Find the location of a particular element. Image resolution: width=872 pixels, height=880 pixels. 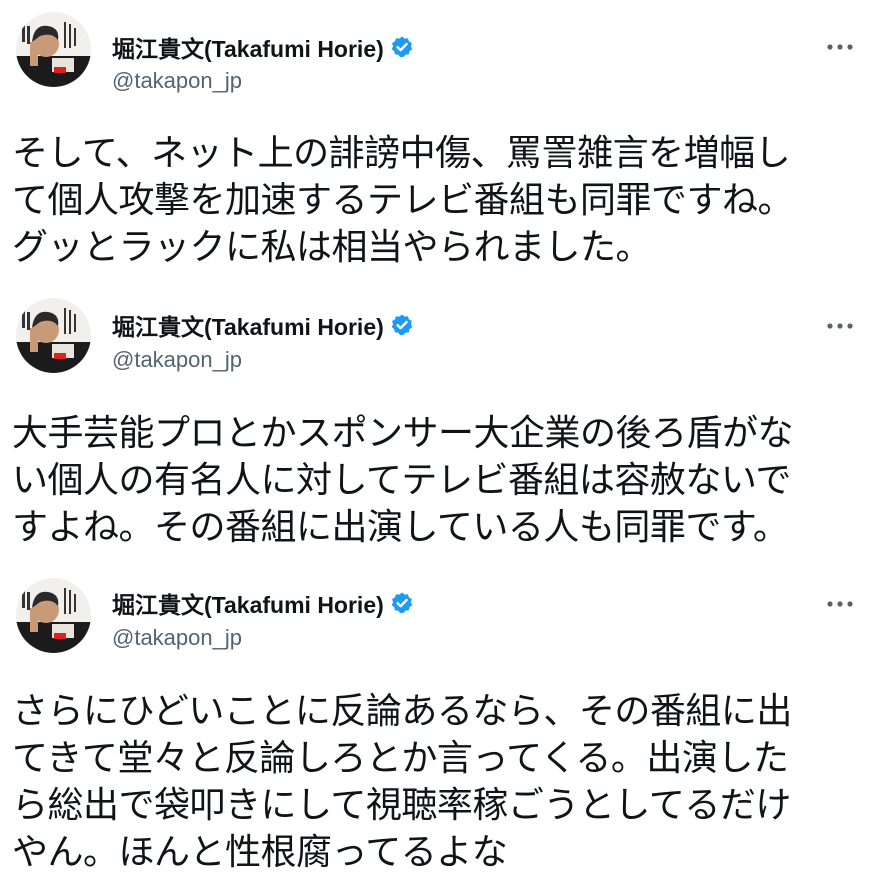

tweet-text-line: ら総出で袋叩きにして視聴率稼ごうとしてるだけ is located at coordinates (401, 805).